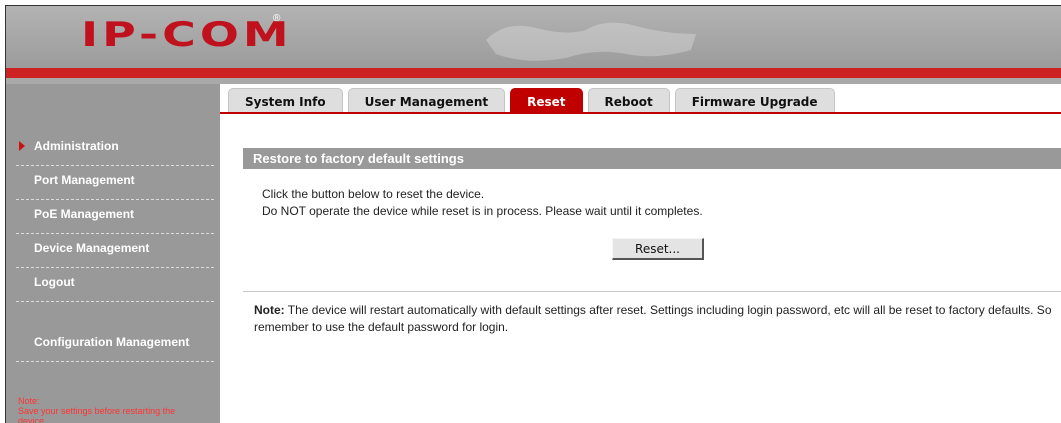 The width and height of the screenshot is (1061, 423). I want to click on sidebar-item-configuration-management: Configuration Management, so click(115, 345).